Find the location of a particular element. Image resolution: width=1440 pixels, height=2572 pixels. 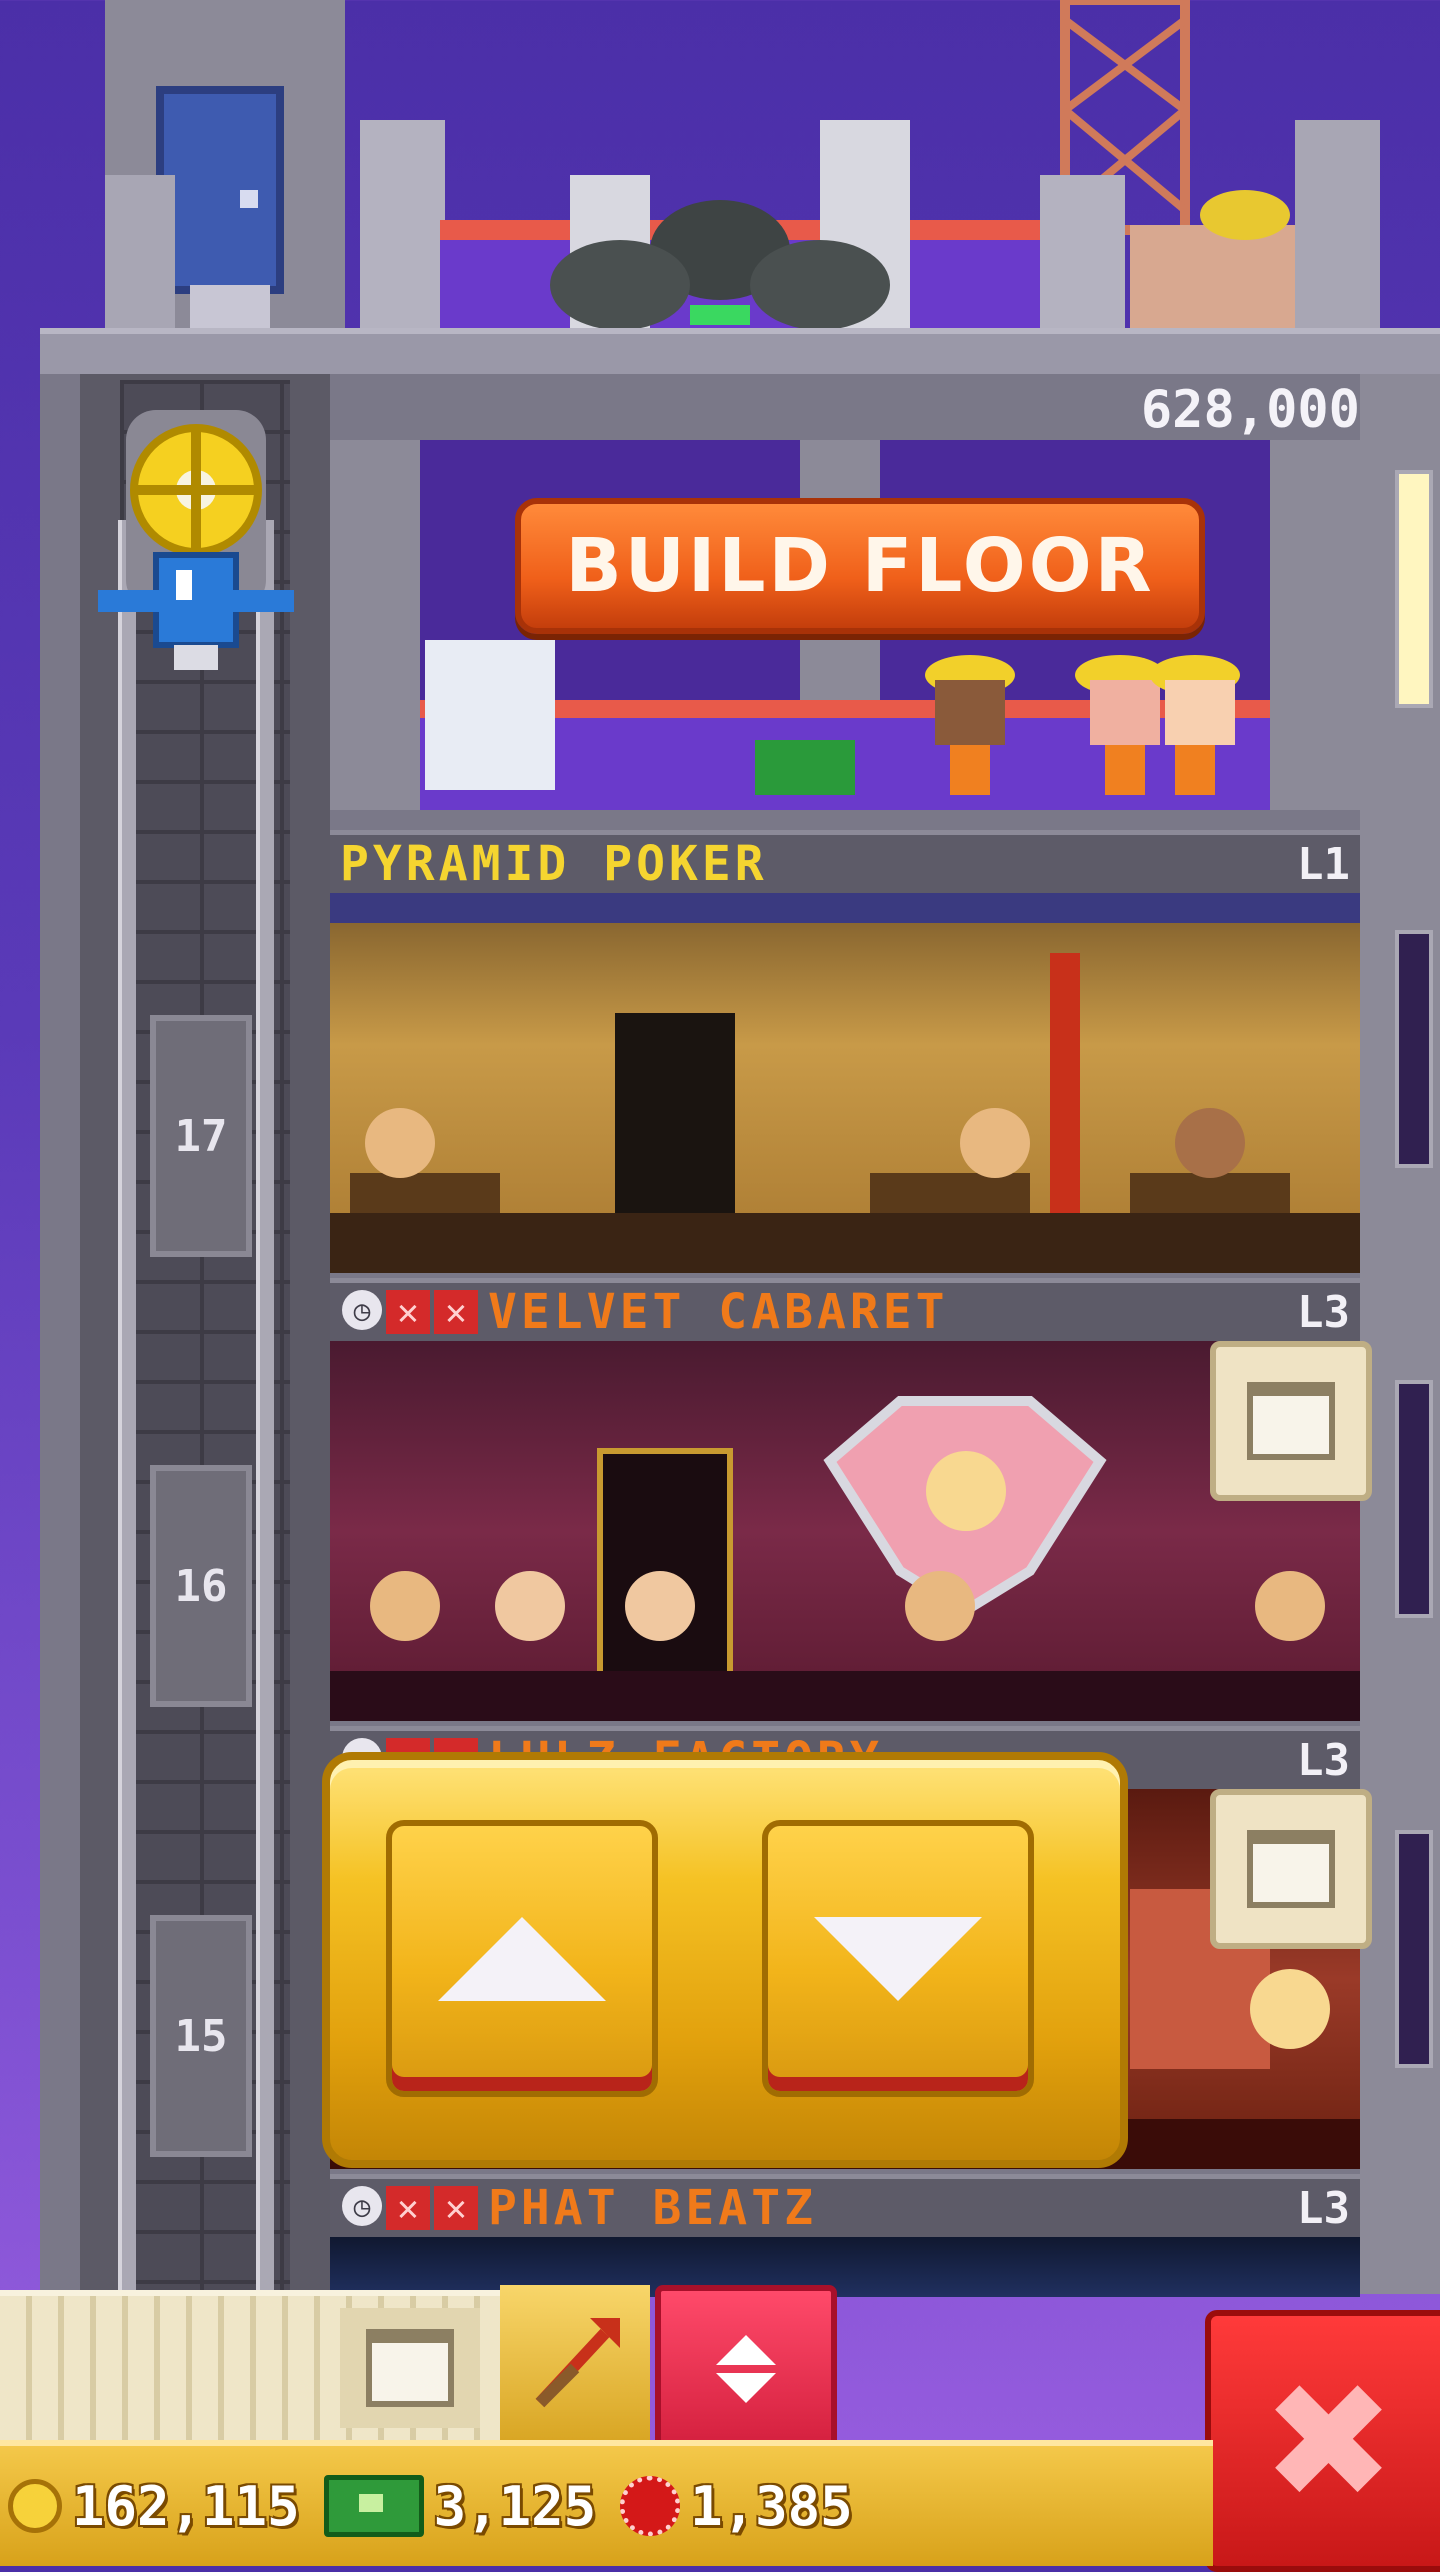

shaft-floor-number: 17 is located at coordinates (201, 1136).